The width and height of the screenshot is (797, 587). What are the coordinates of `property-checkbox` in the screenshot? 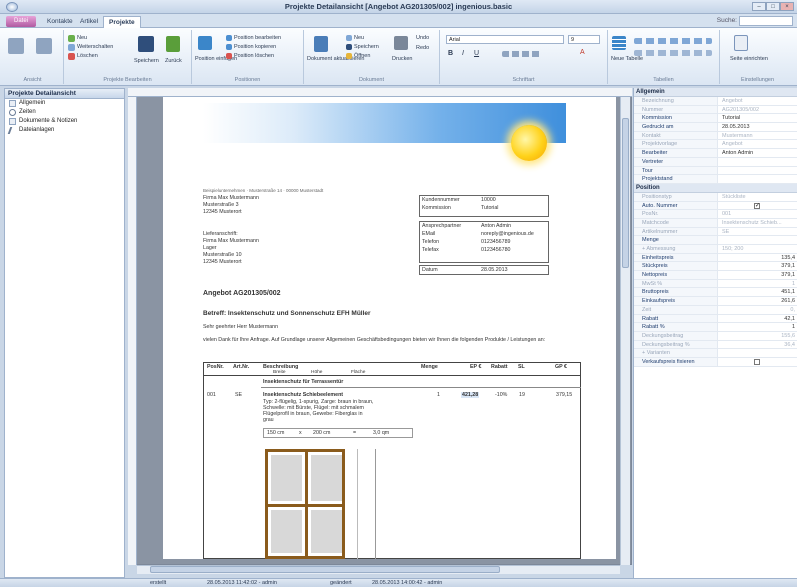 It's located at (757, 361).